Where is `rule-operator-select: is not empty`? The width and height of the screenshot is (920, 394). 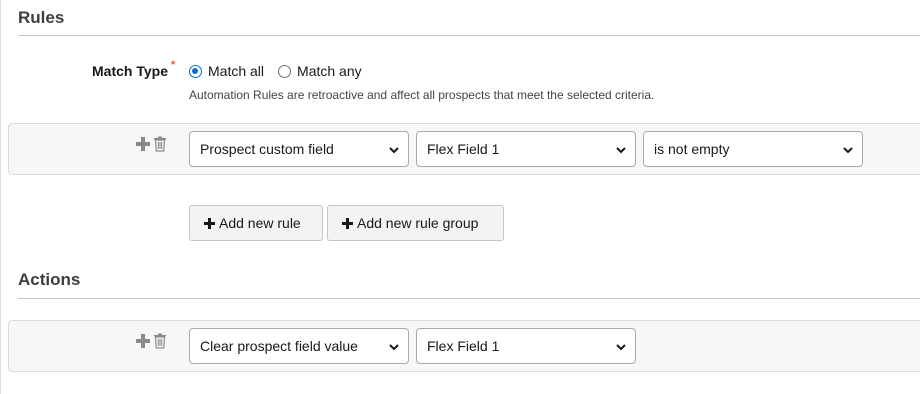
rule-operator-select: is not empty is located at coordinates (753, 149).